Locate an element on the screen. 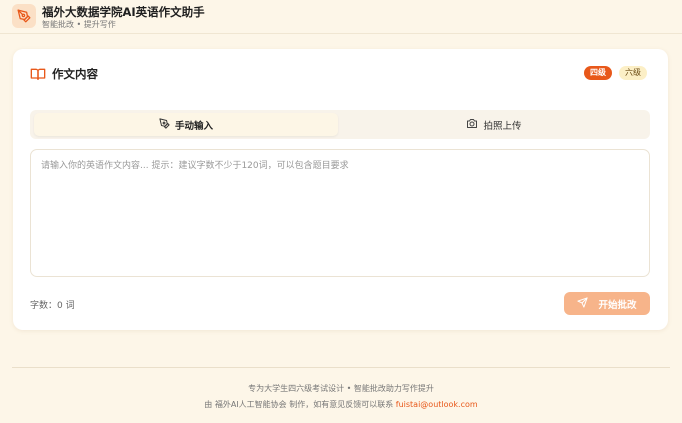 This screenshot has height=423, width=682. tab-photo-label: 拍照上传 is located at coordinates (502, 126).